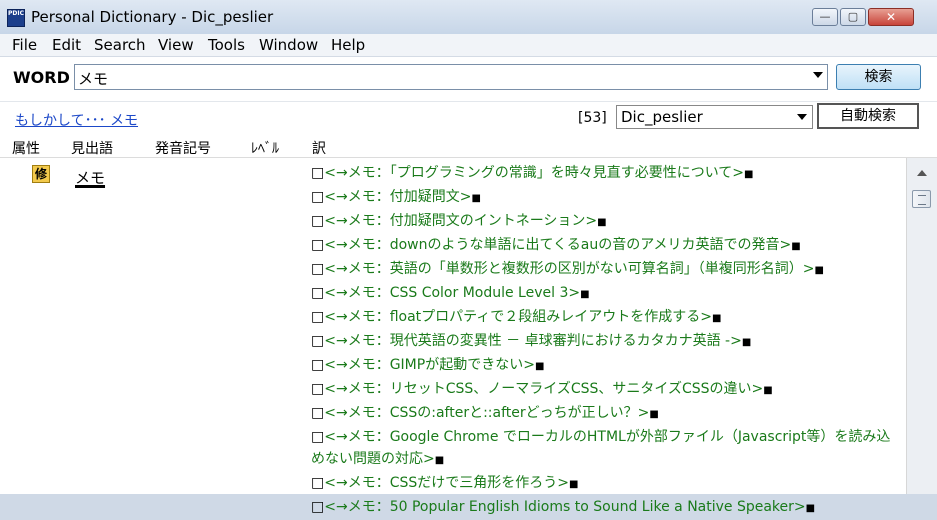  What do you see at coordinates (41, 174) in the screenshot?
I see `attribute-badge: 修` at bounding box center [41, 174].